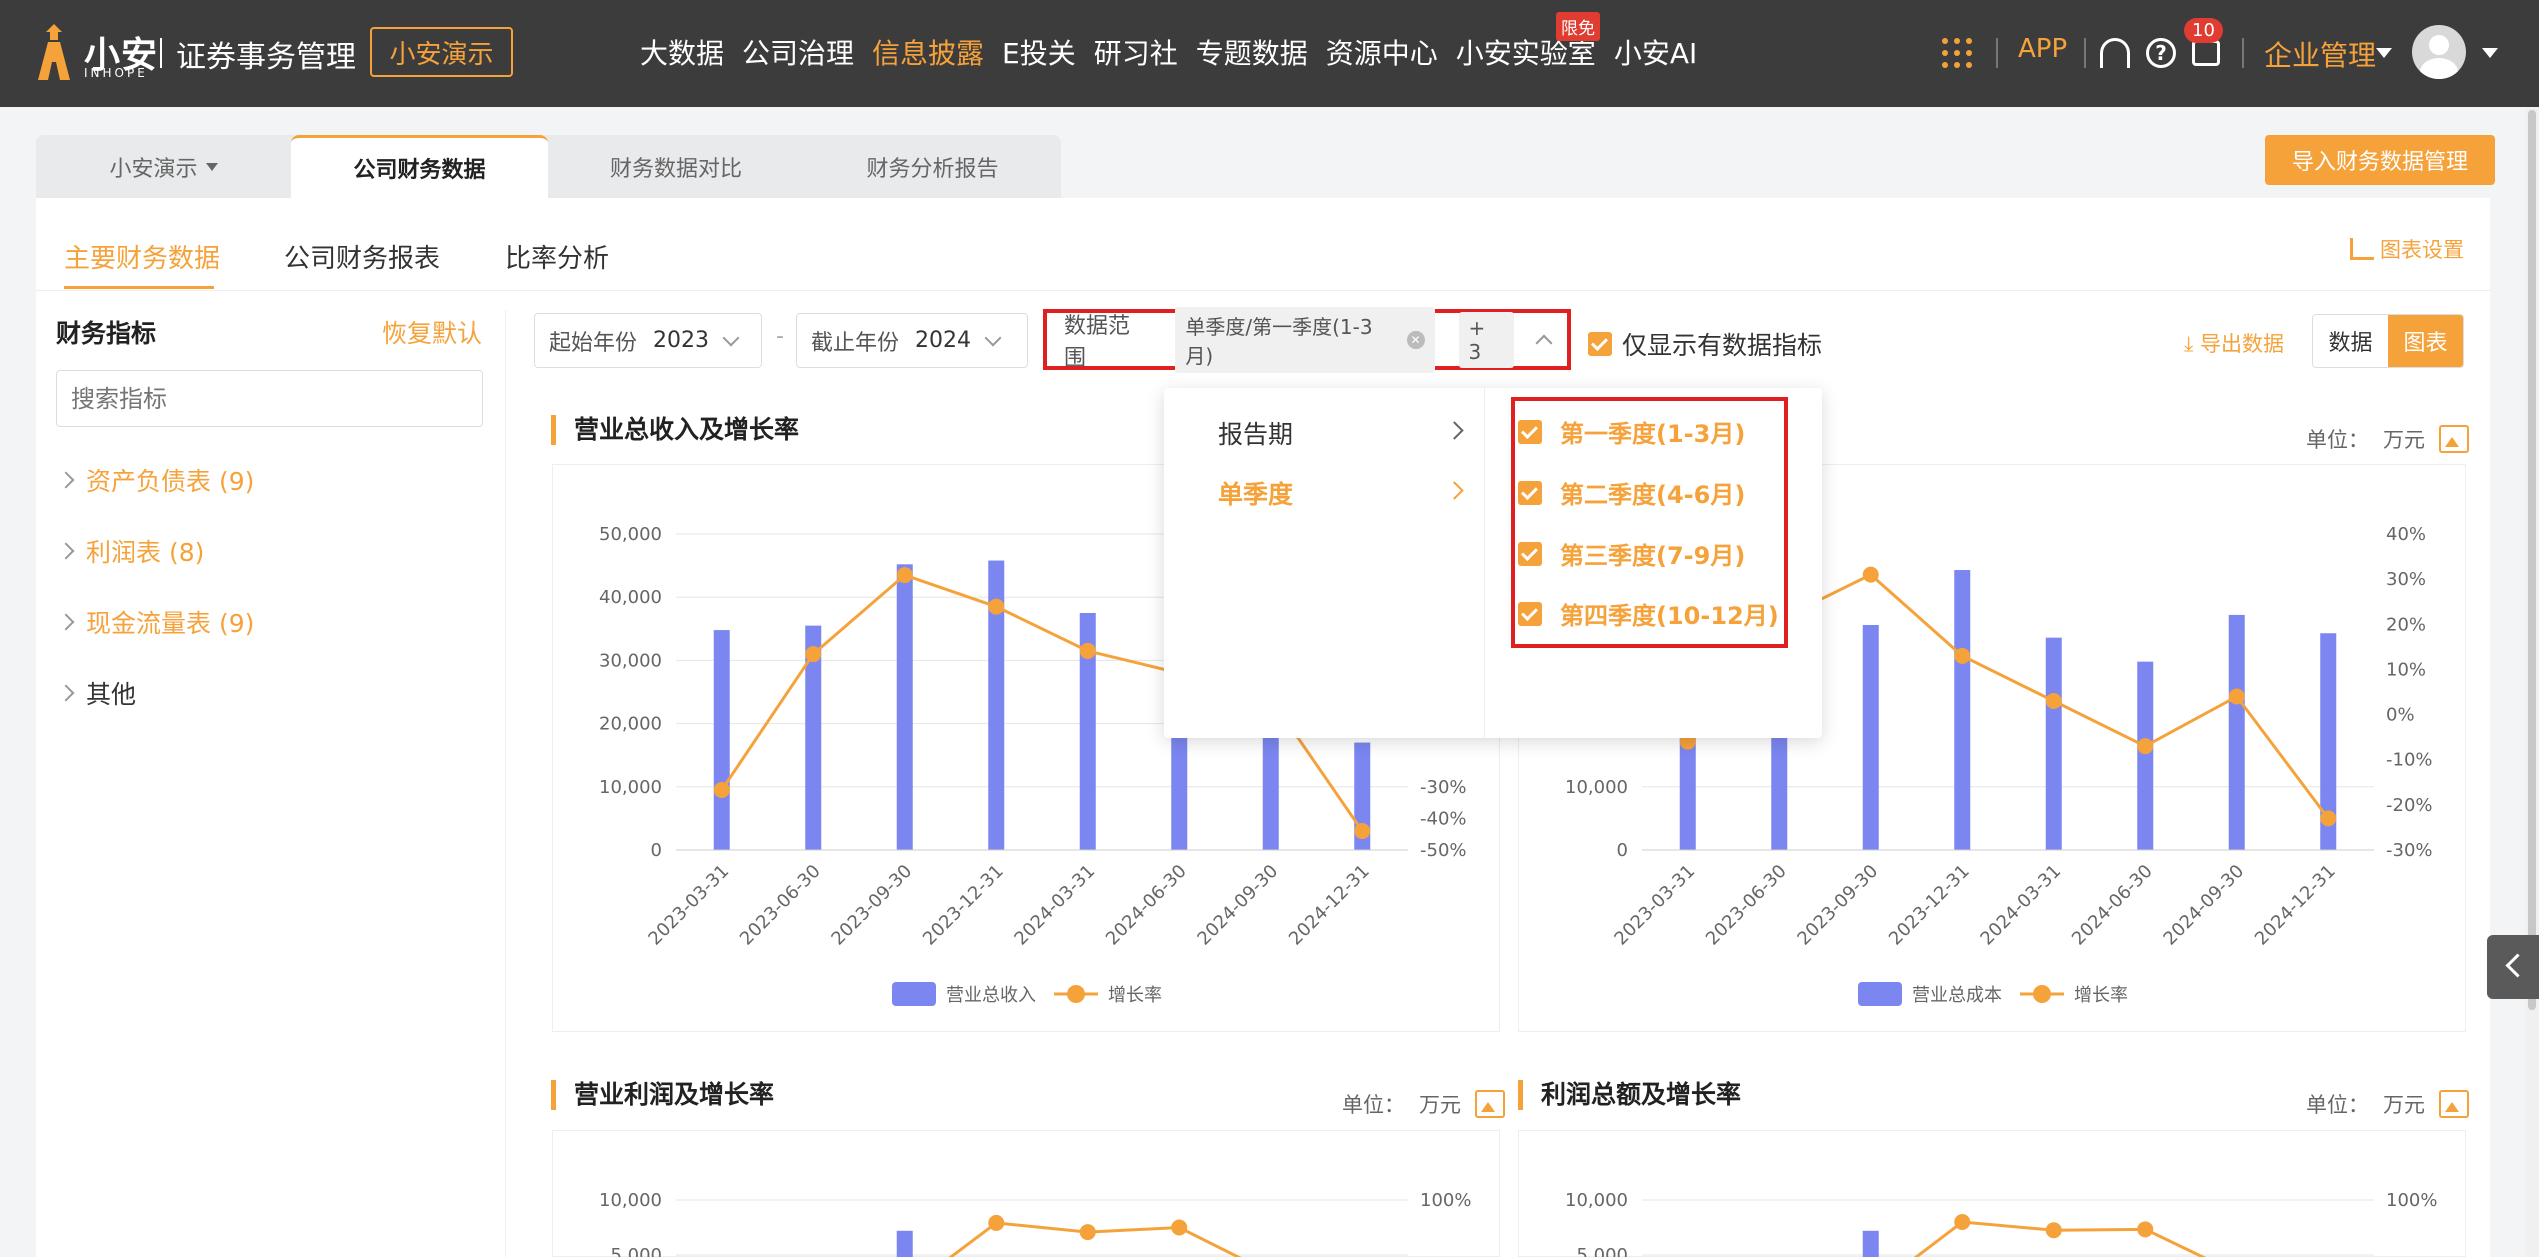 The width and height of the screenshot is (2539, 1257). I want to click on tab-financial-compare: 财务数据对比, so click(676, 166).